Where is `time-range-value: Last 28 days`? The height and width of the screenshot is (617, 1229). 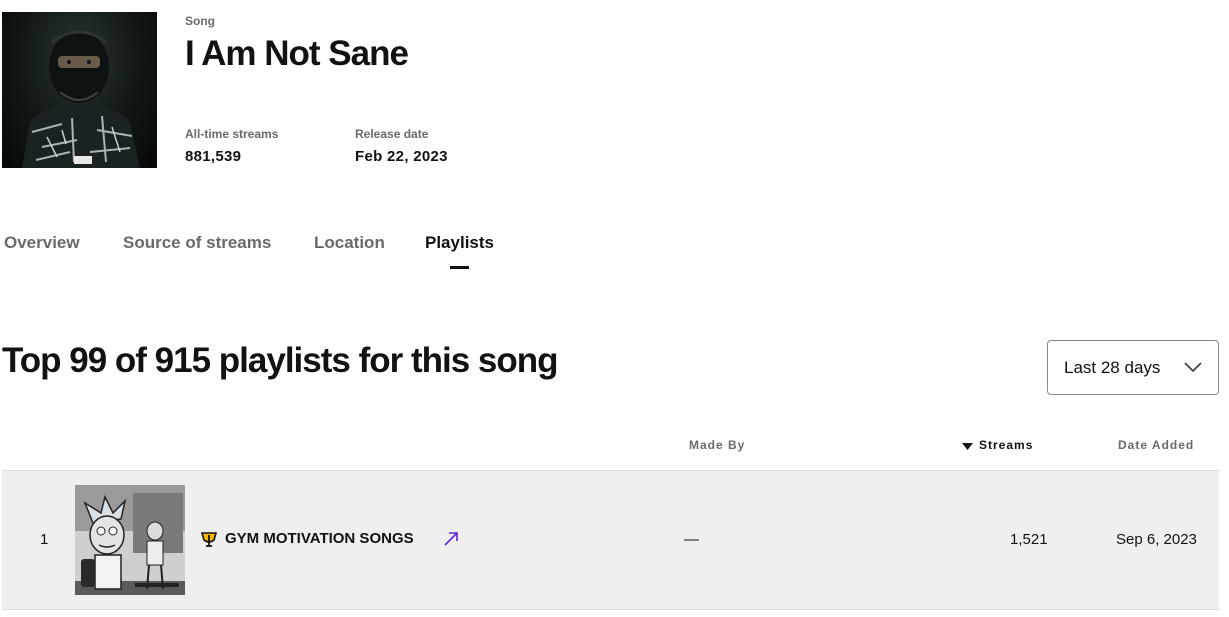
time-range-value: Last 28 days is located at coordinates (1112, 367).